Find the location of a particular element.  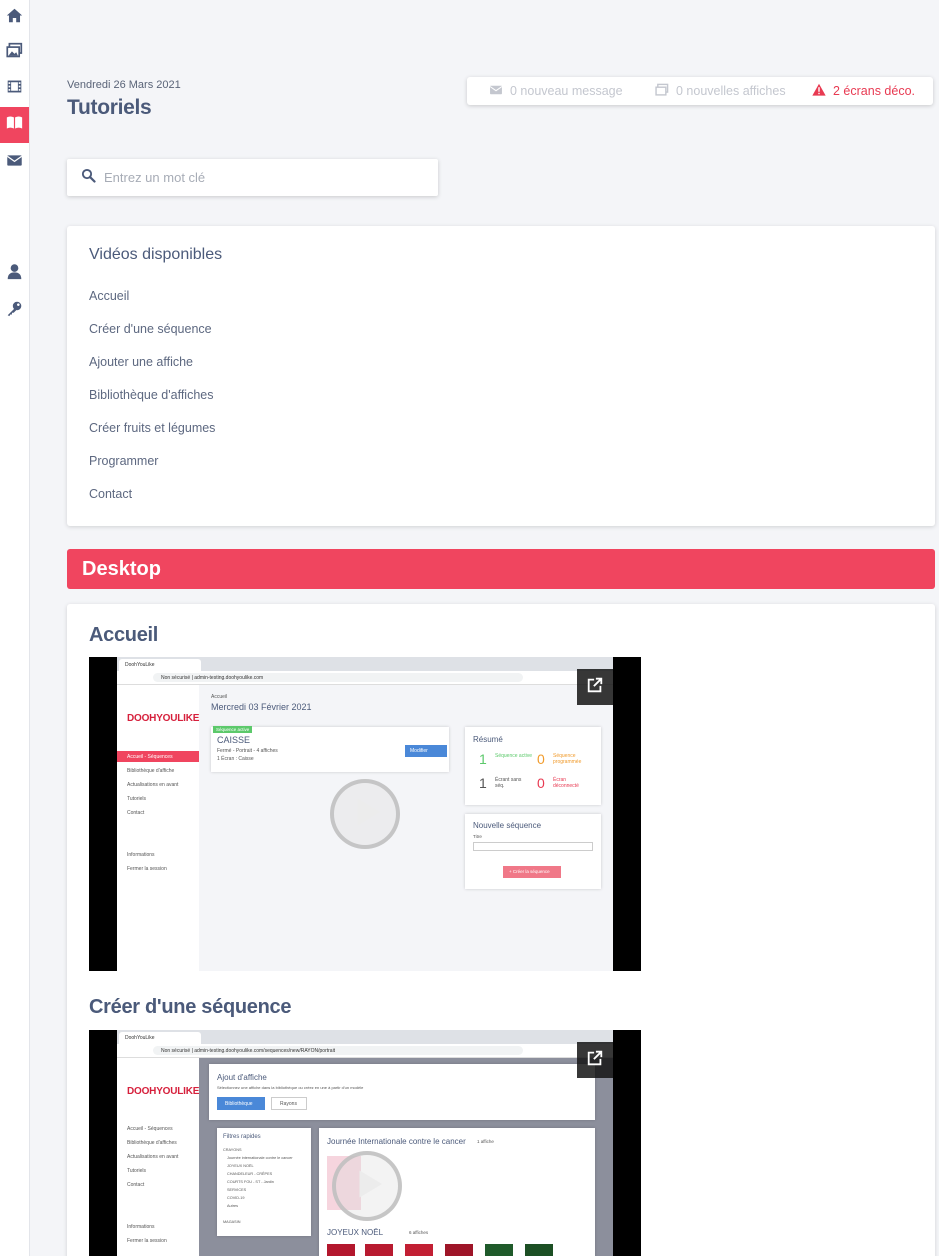

posters-notification: 0 nouvelles affiches is located at coordinates (720, 91).